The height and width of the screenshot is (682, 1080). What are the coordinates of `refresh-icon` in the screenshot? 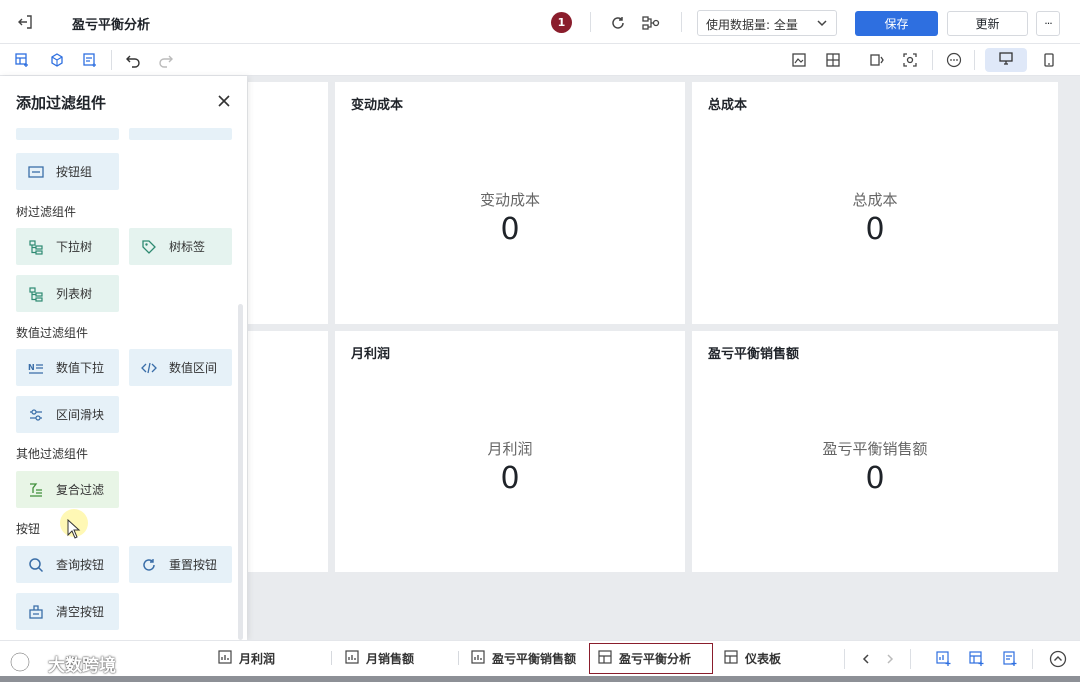 It's located at (618, 23).